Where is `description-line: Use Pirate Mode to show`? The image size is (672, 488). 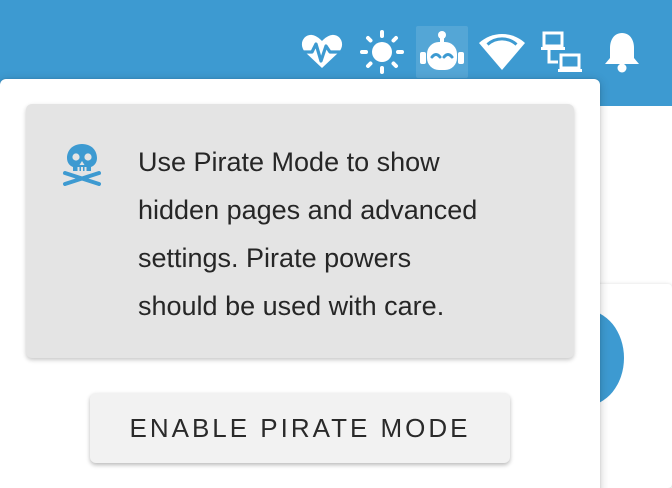
description-line: Use Pirate Mode to show is located at coordinates (289, 162).